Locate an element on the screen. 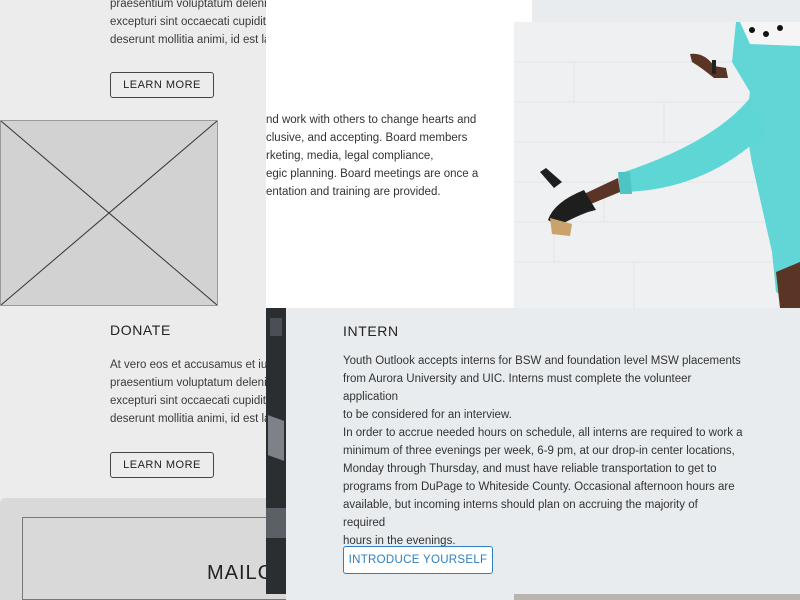  text-line: egic planning. Board meetings are once a is located at coordinates (372, 174).